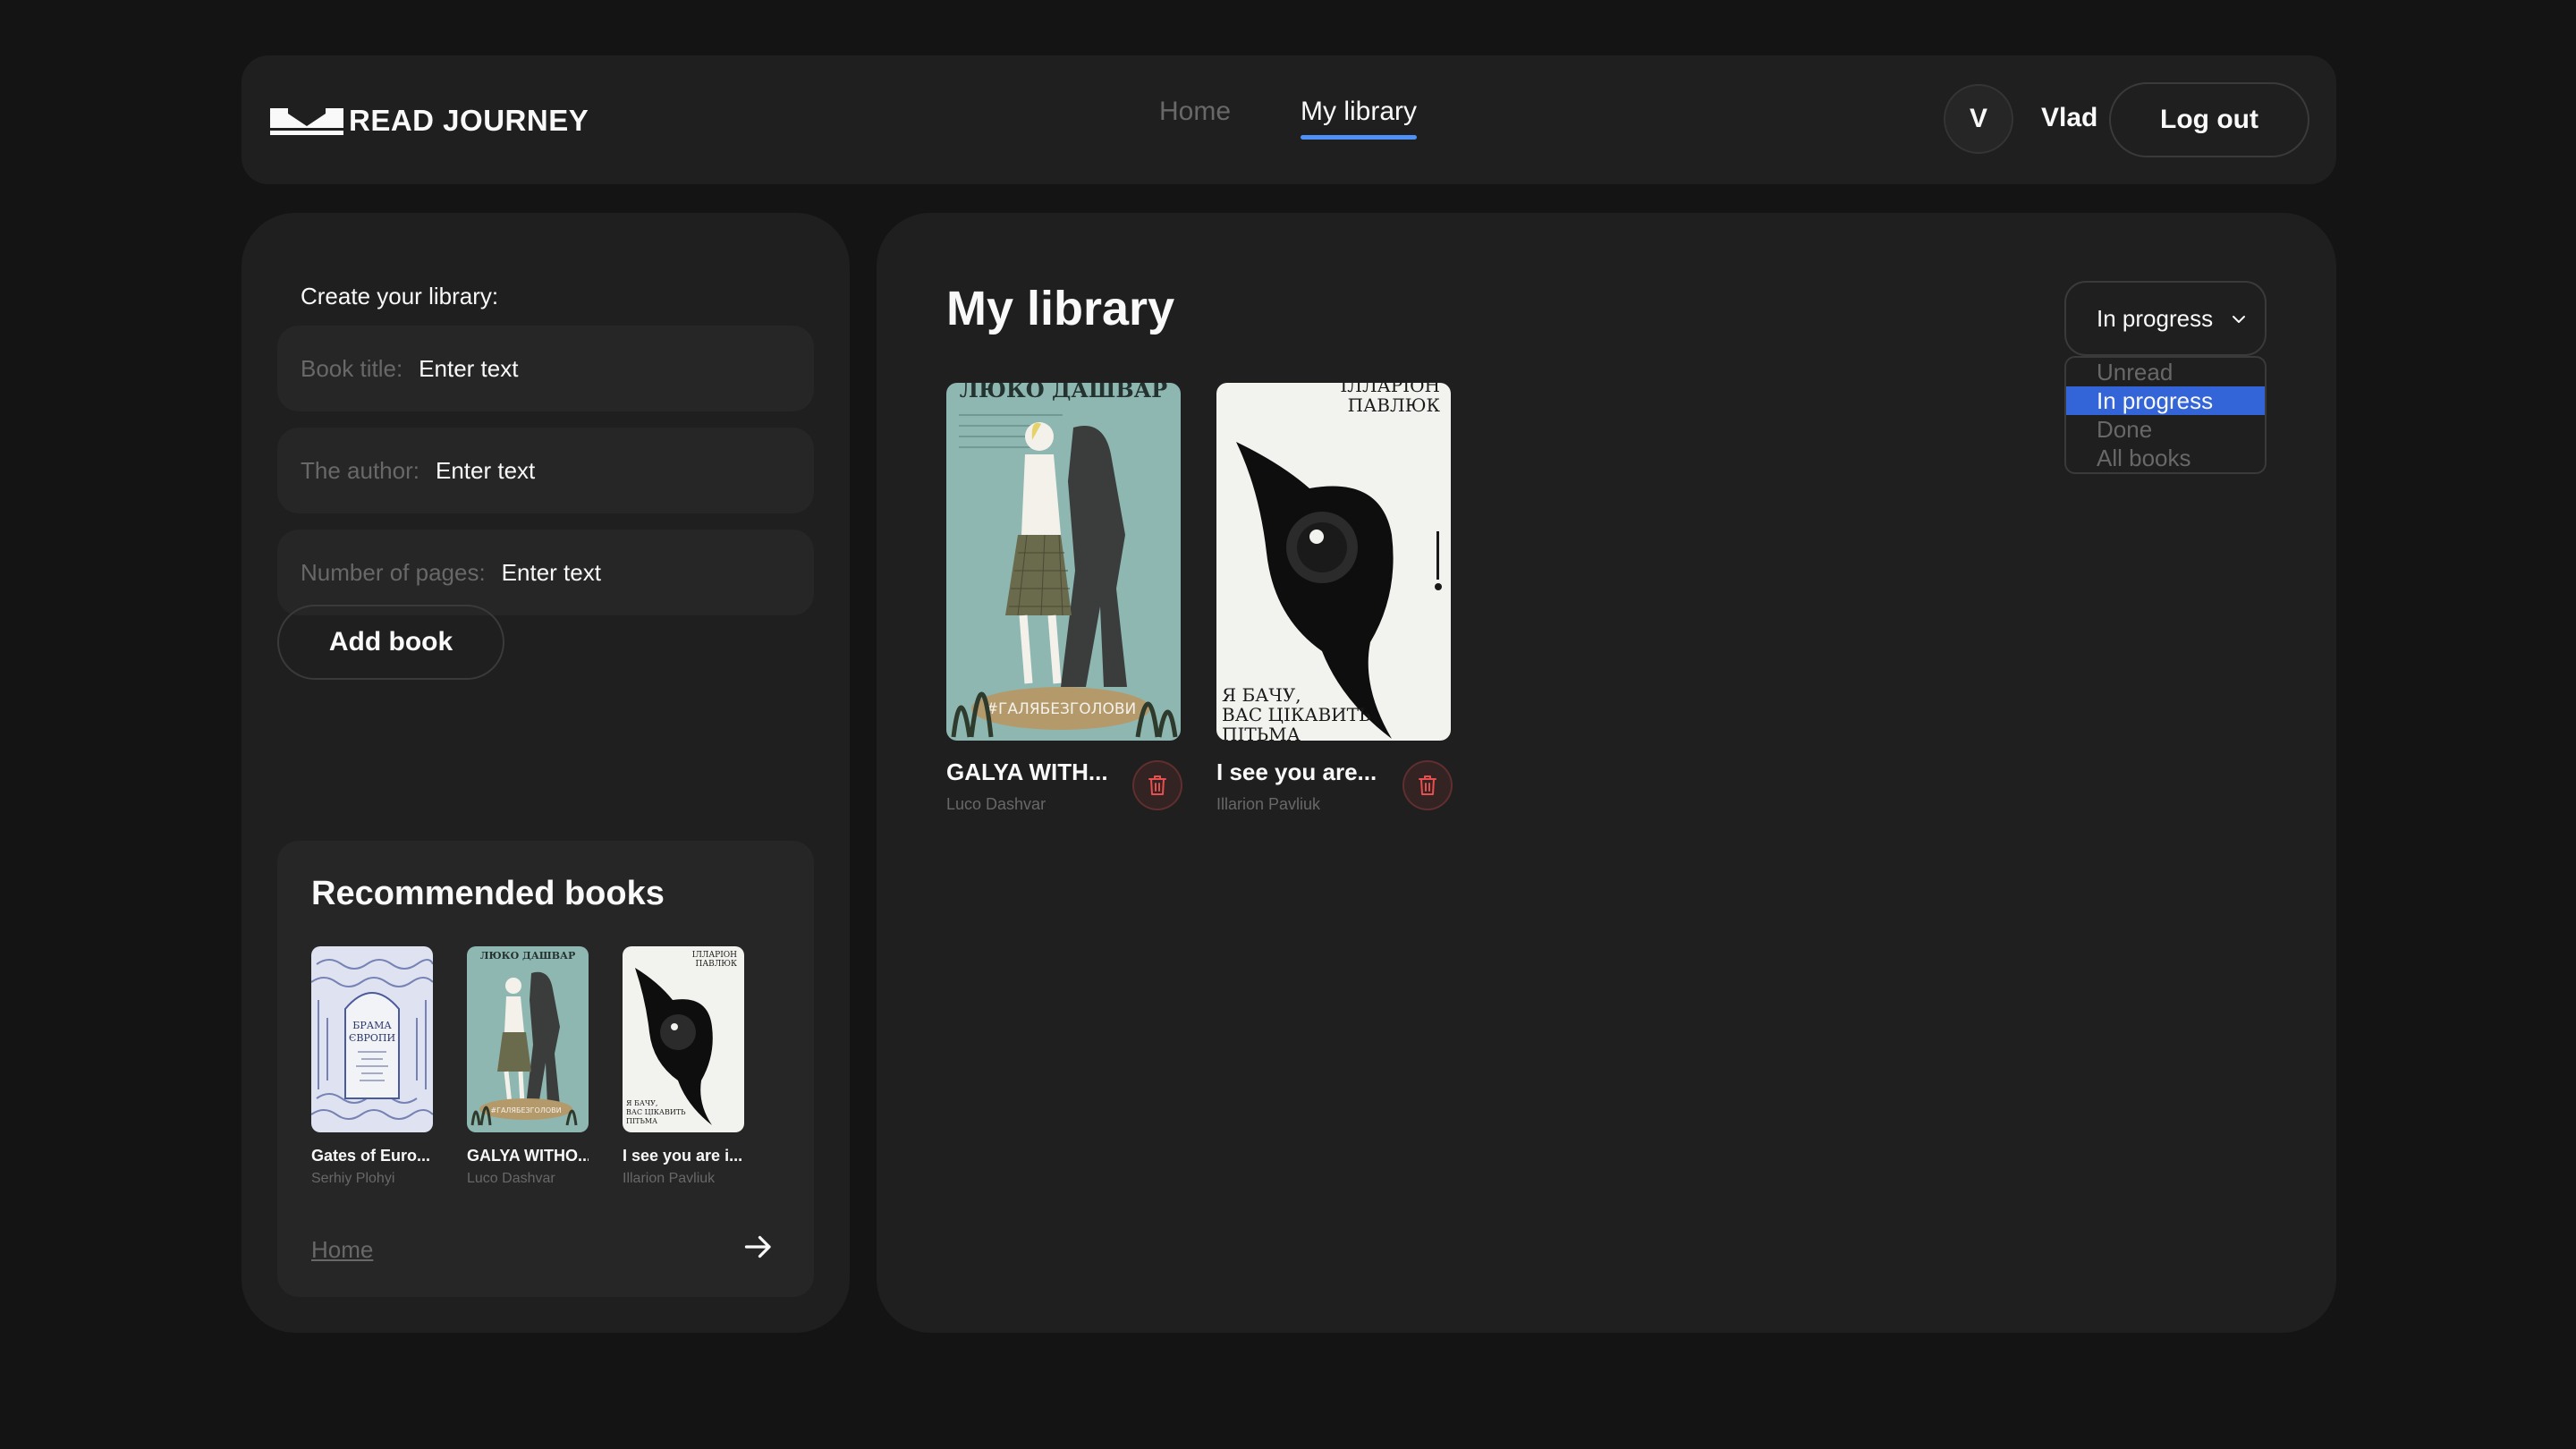 The height and width of the screenshot is (1449, 2576). What do you see at coordinates (635, 572) in the screenshot?
I see `pages-input` at bounding box center [635, 572].